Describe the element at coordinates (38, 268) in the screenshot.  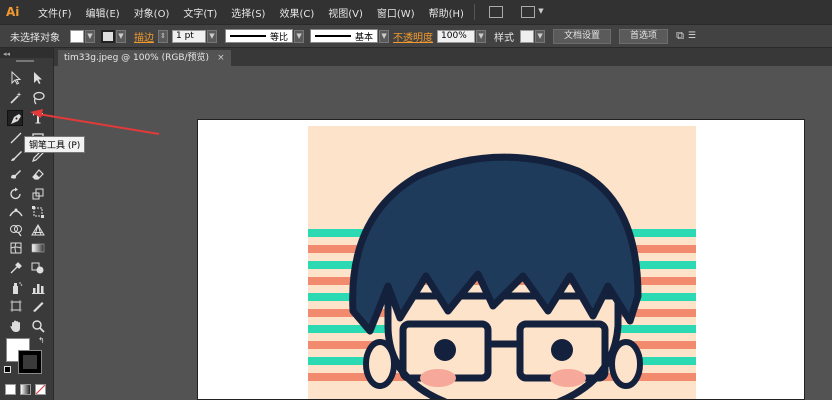
I see `blend-tool-icon` at that location.